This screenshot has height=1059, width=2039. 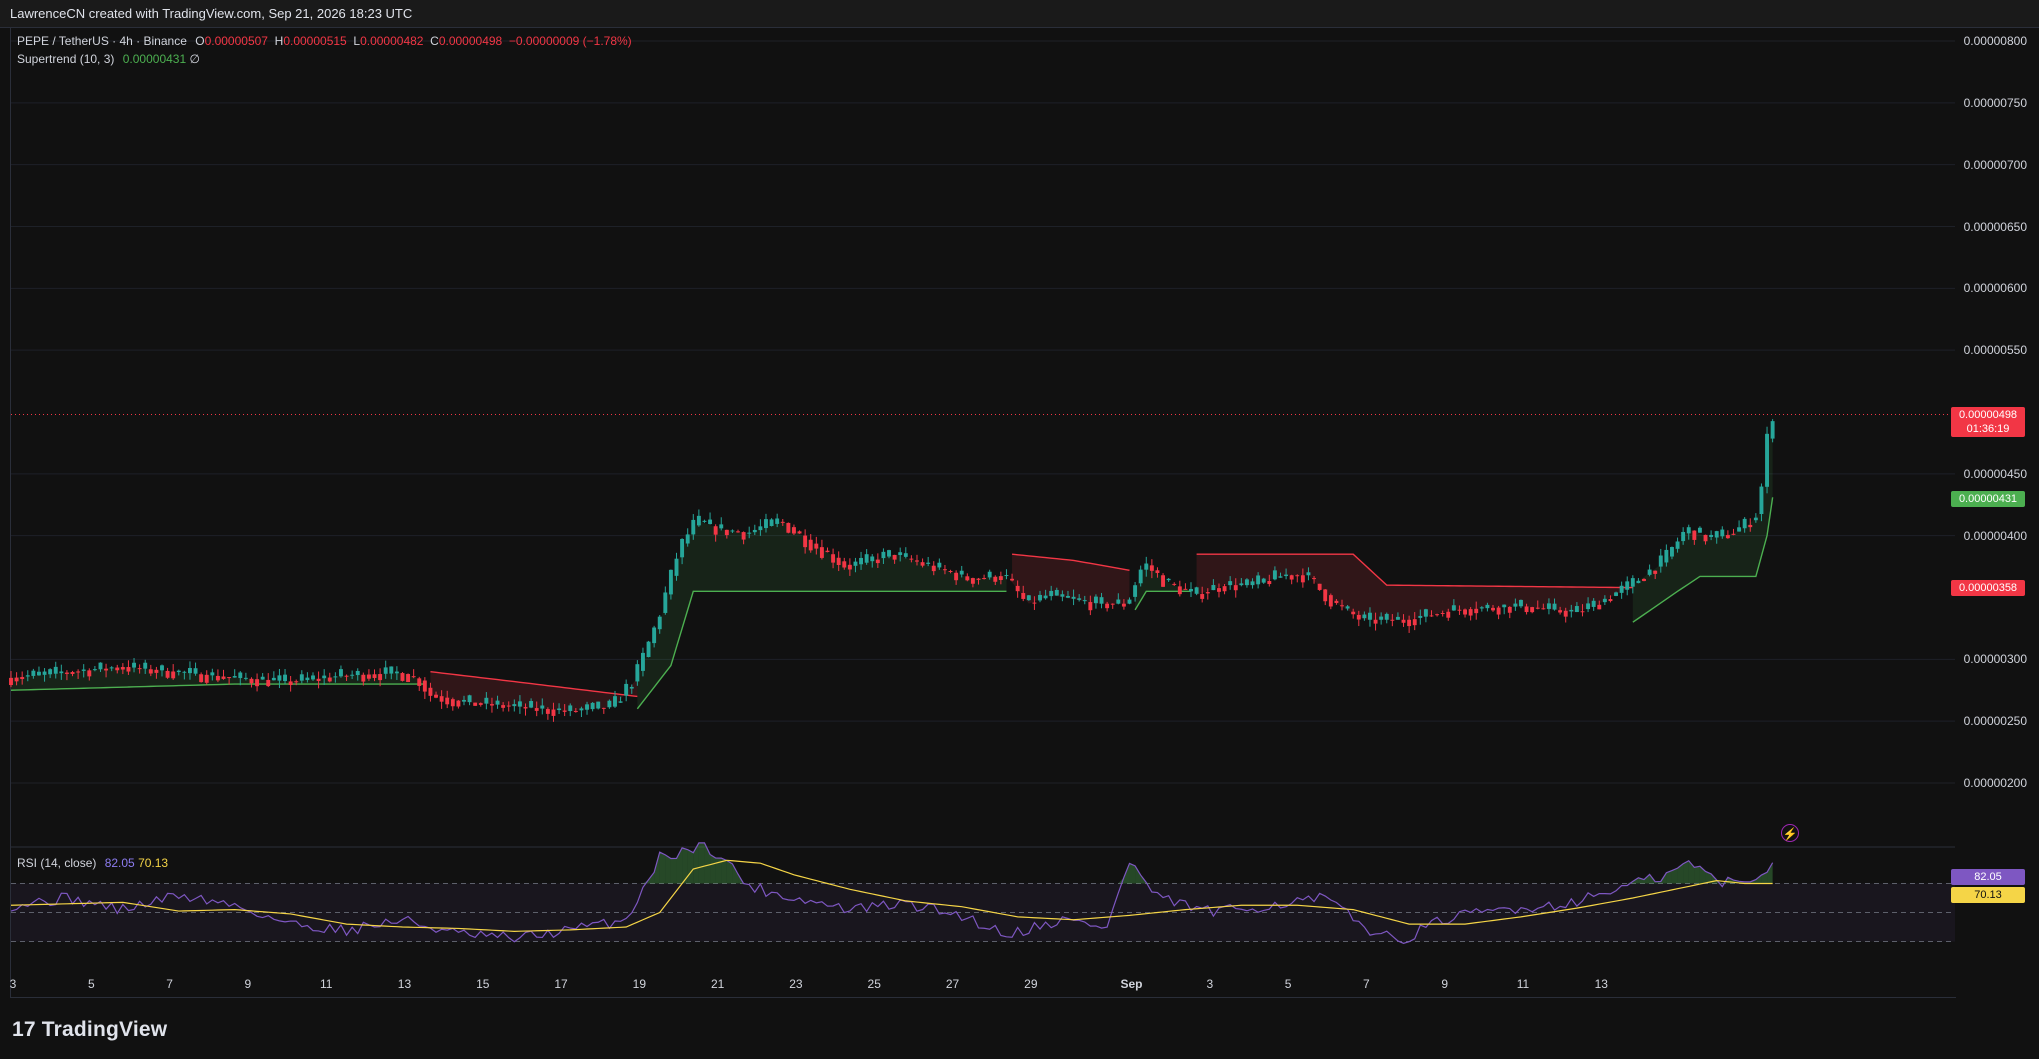 What do you see at coordinates (1790, 833) in the screenshot?
I see `lightning-icon: ⚡` at bounding box center [1790, 833].